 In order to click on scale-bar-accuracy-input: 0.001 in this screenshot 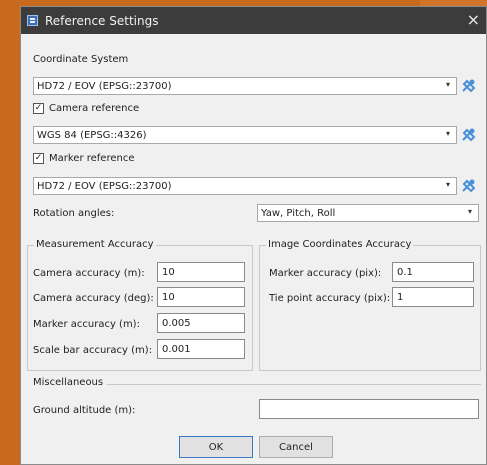, I will do `click(201, 349)`.